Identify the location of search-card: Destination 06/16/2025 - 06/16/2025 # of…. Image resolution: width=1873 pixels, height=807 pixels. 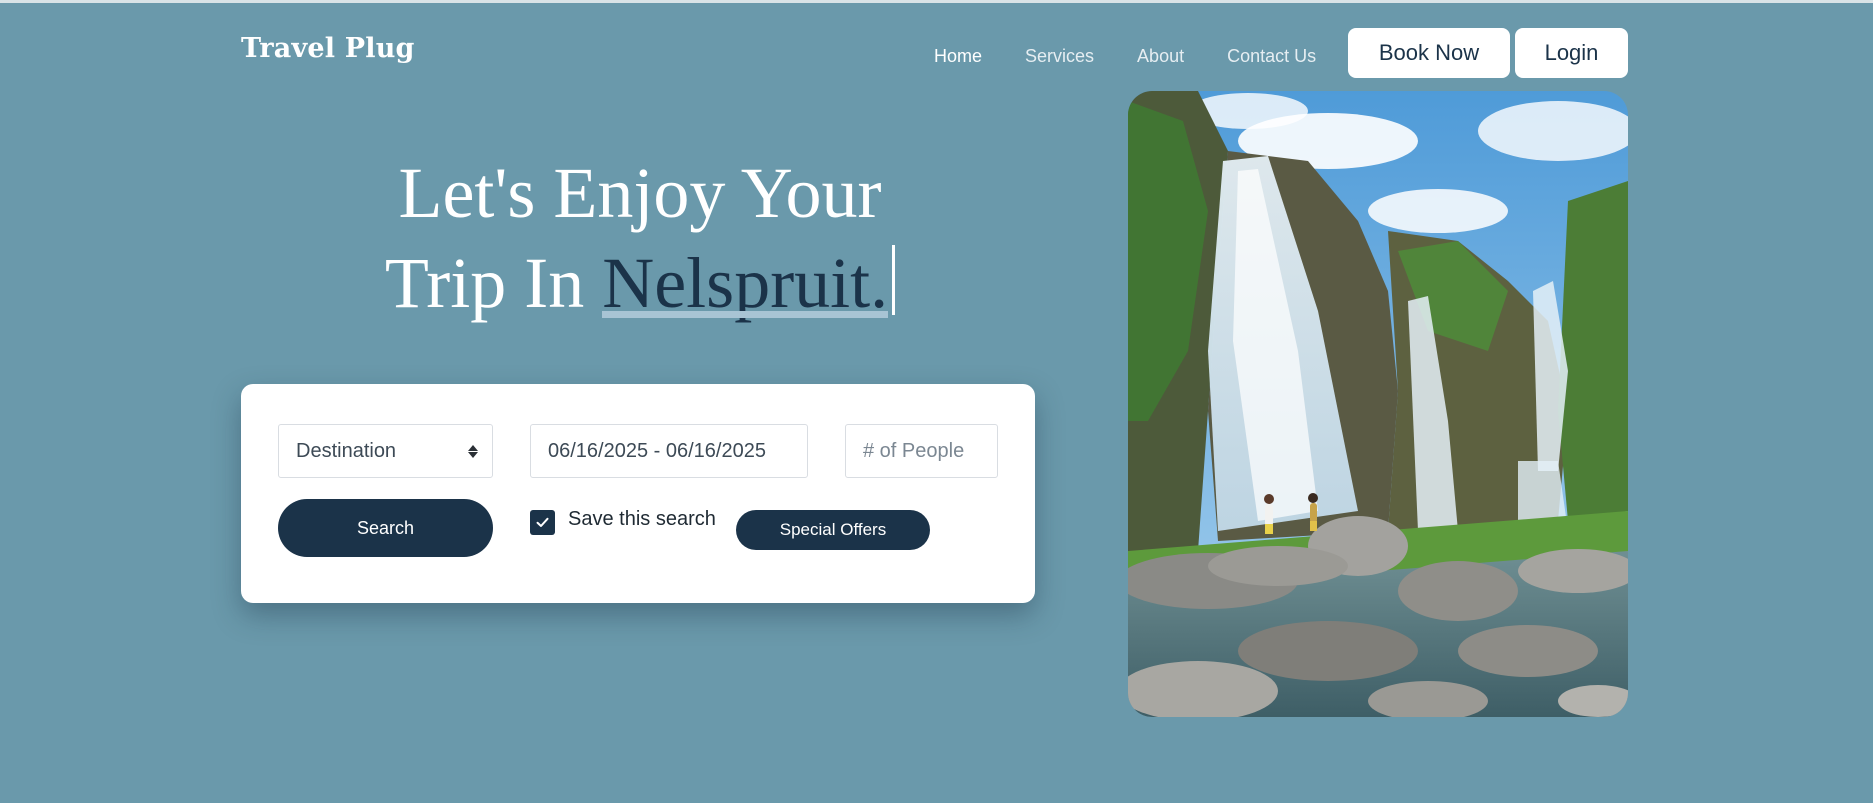
(638, 493).